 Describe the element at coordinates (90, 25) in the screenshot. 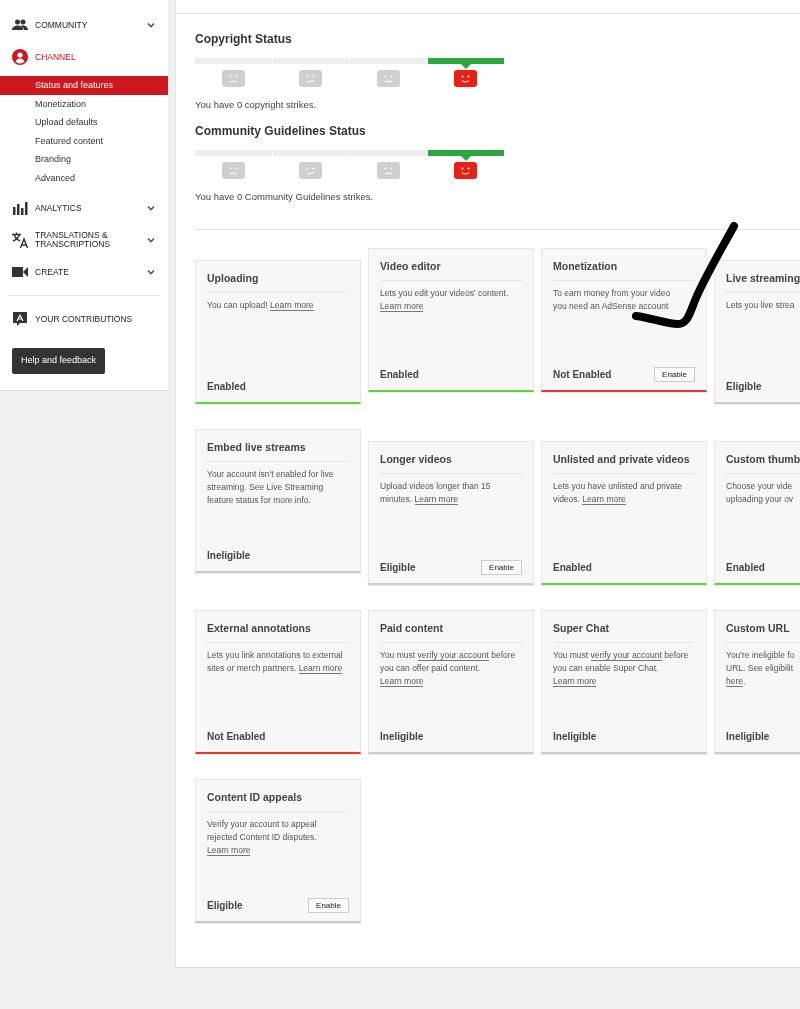

I see `sidebar-section-link: COMMUNITY` at that location.